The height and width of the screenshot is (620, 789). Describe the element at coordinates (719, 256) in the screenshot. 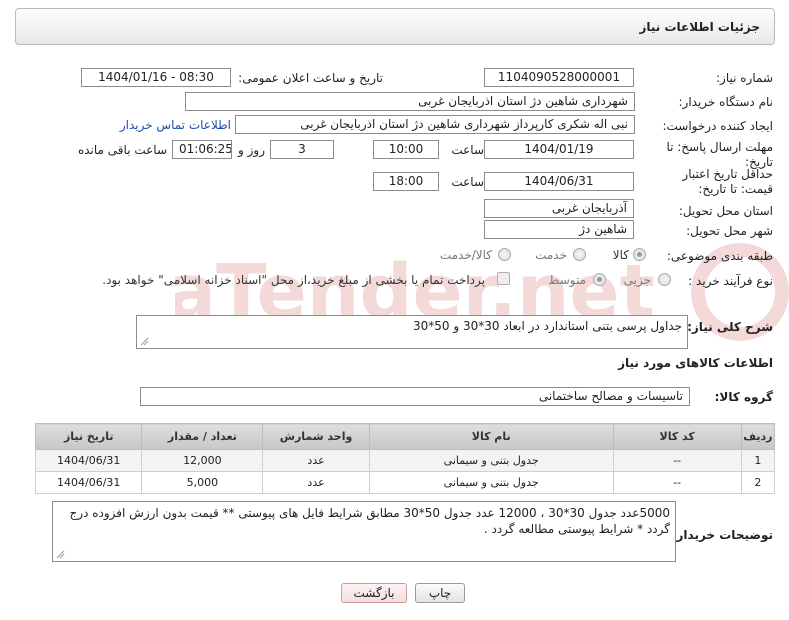

I see `category-label: طبقه بندی موضوعی:` at that location.